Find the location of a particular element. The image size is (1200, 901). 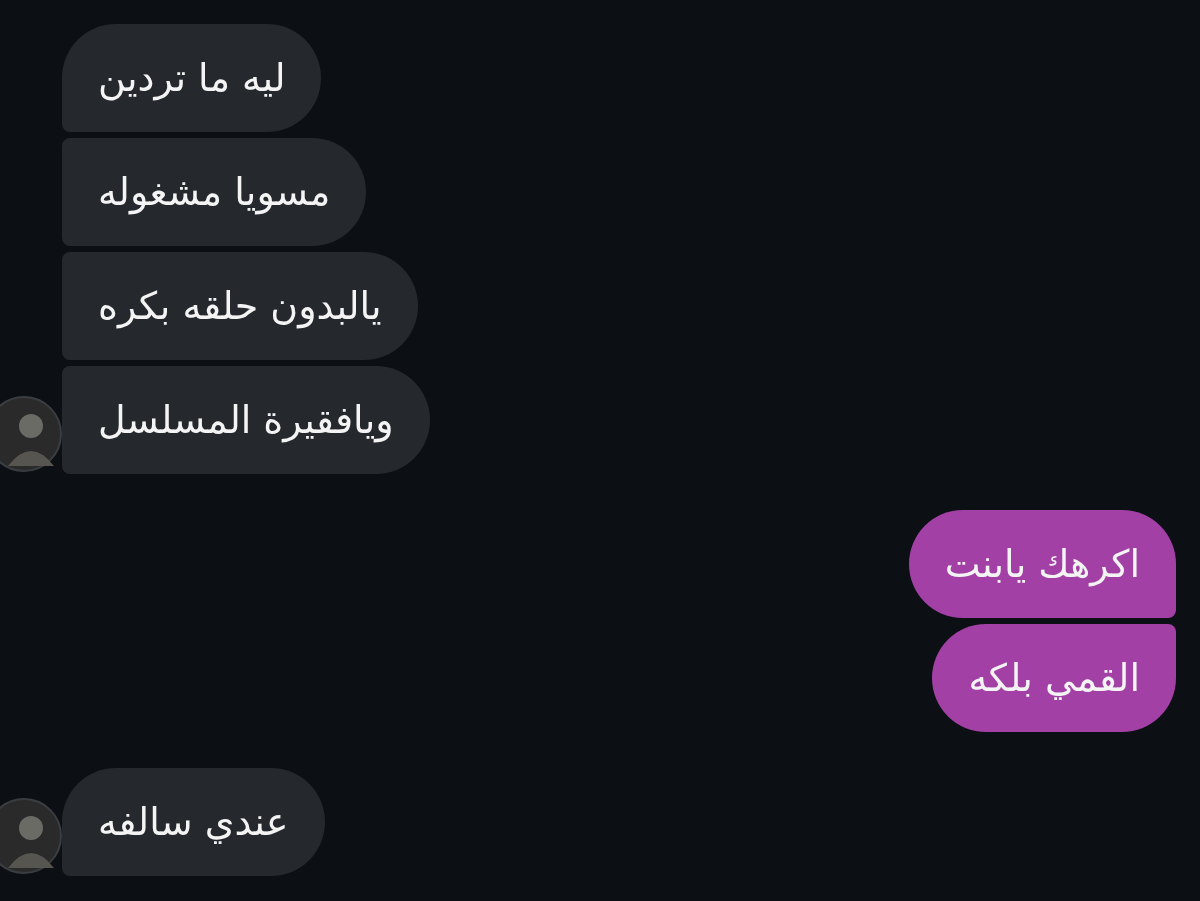

message-bubble: يالبدون حلقه بكره is located at coordinates (240, 306).